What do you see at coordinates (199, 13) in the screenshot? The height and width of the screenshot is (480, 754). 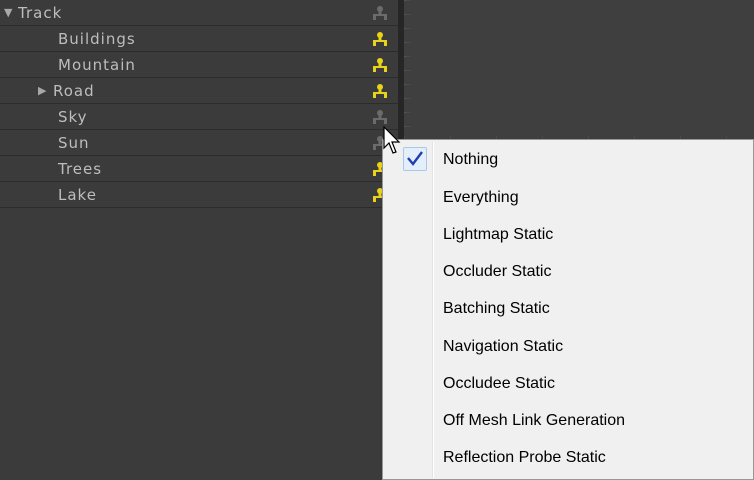 I see `hierarchy-row-track: ▼ Track` at bounding box center [199, 13].